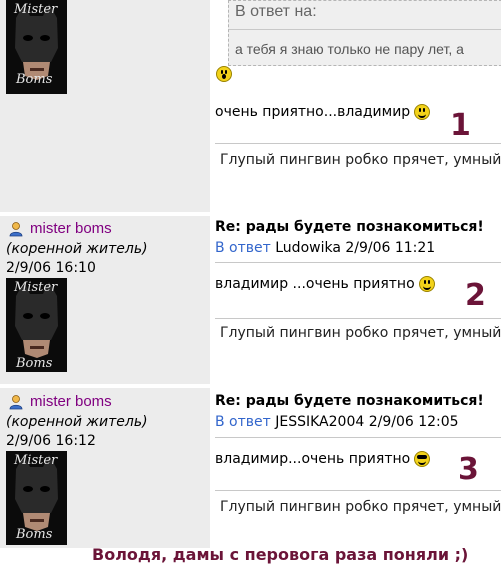 The image size is (501, 588). I want to click on post-date: 2/9/06 16:10, so click(51, 268).